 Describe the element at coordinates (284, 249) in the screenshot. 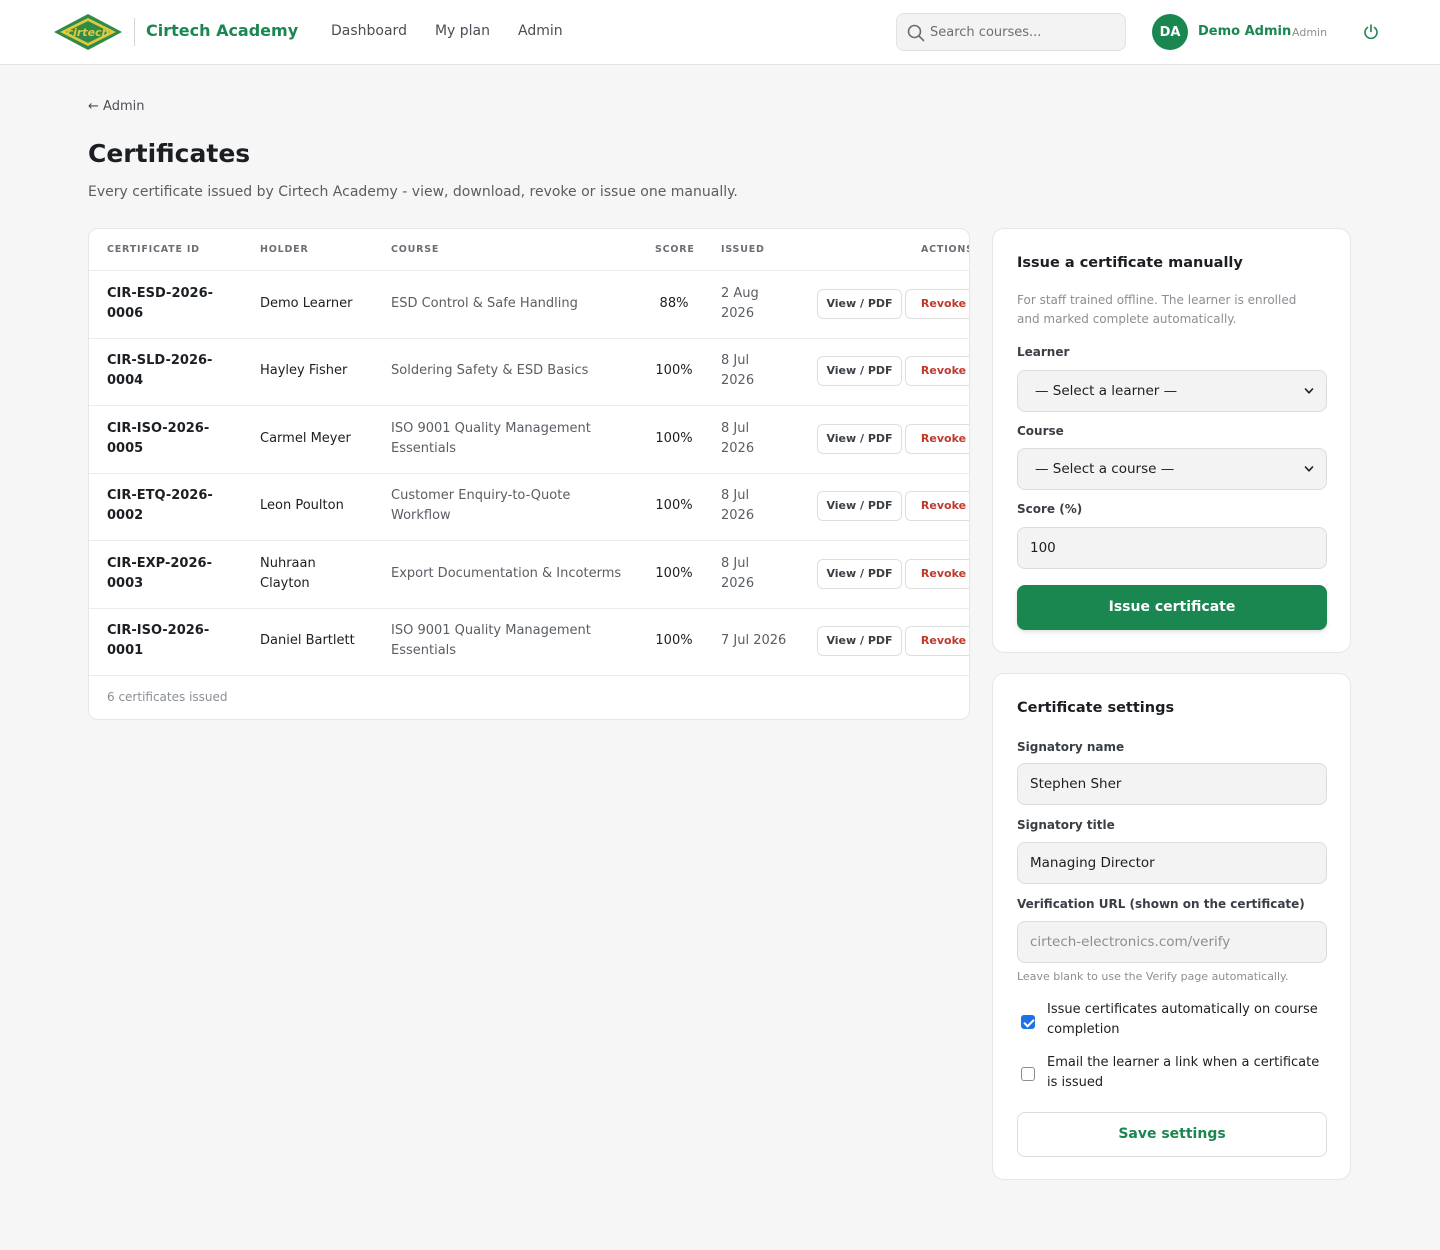

I see `column-header-holder: Holder` at that location.